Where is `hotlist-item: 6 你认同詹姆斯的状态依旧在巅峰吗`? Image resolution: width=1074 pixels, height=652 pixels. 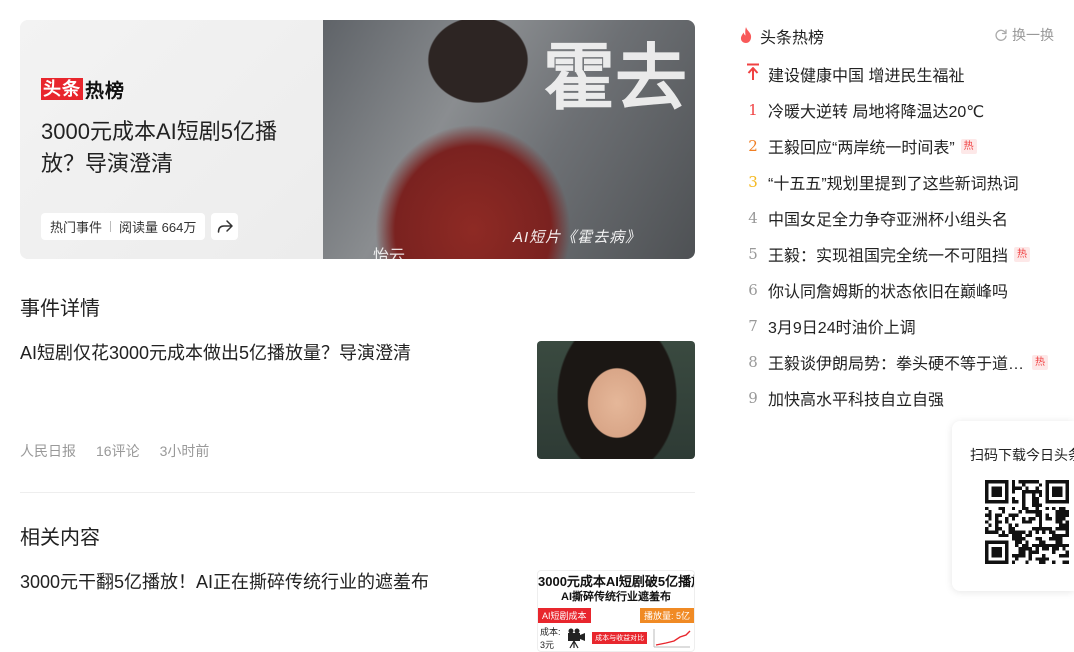
hotlist-item: 6 你认同詹姆斯的状态依旧在巅峰吗 is located at coordinates (896, 290).